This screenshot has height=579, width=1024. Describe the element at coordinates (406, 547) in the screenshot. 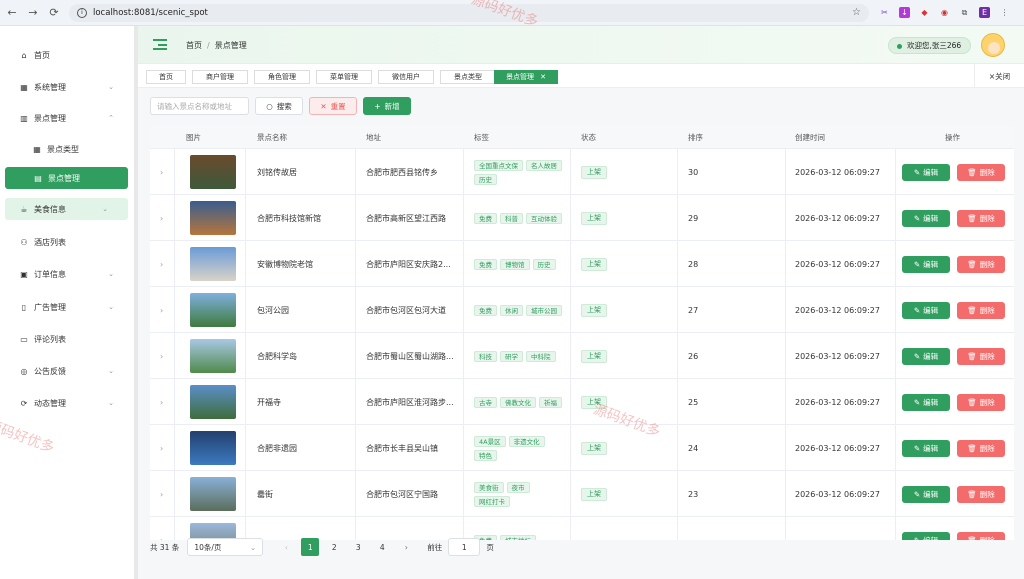

I see `next-page-icon: ›` at that location.